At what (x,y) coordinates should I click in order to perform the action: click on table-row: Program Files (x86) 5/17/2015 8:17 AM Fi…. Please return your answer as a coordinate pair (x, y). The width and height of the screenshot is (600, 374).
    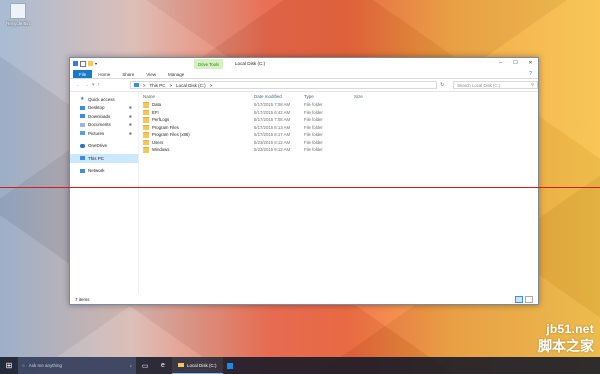
    Looking at the image, I should click on (338, 135).